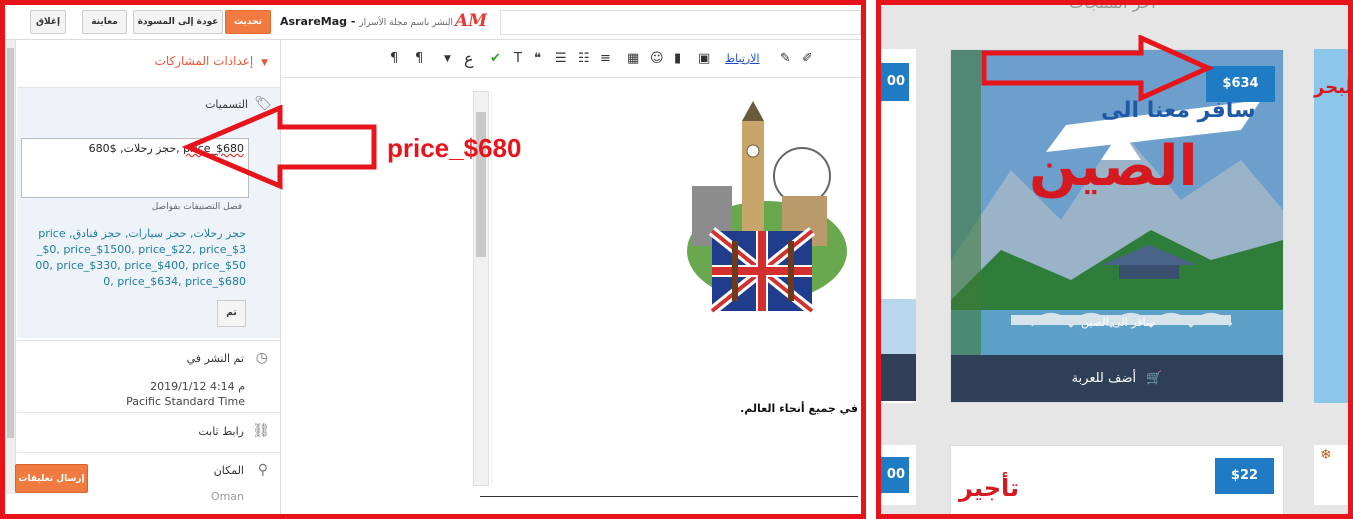 This screenshot has height=519, width=1353. What do you see at coordinates (1154, 378) in the screenshot?
I see `cart-icon: 🛒` at bounding box center [1154, 378].